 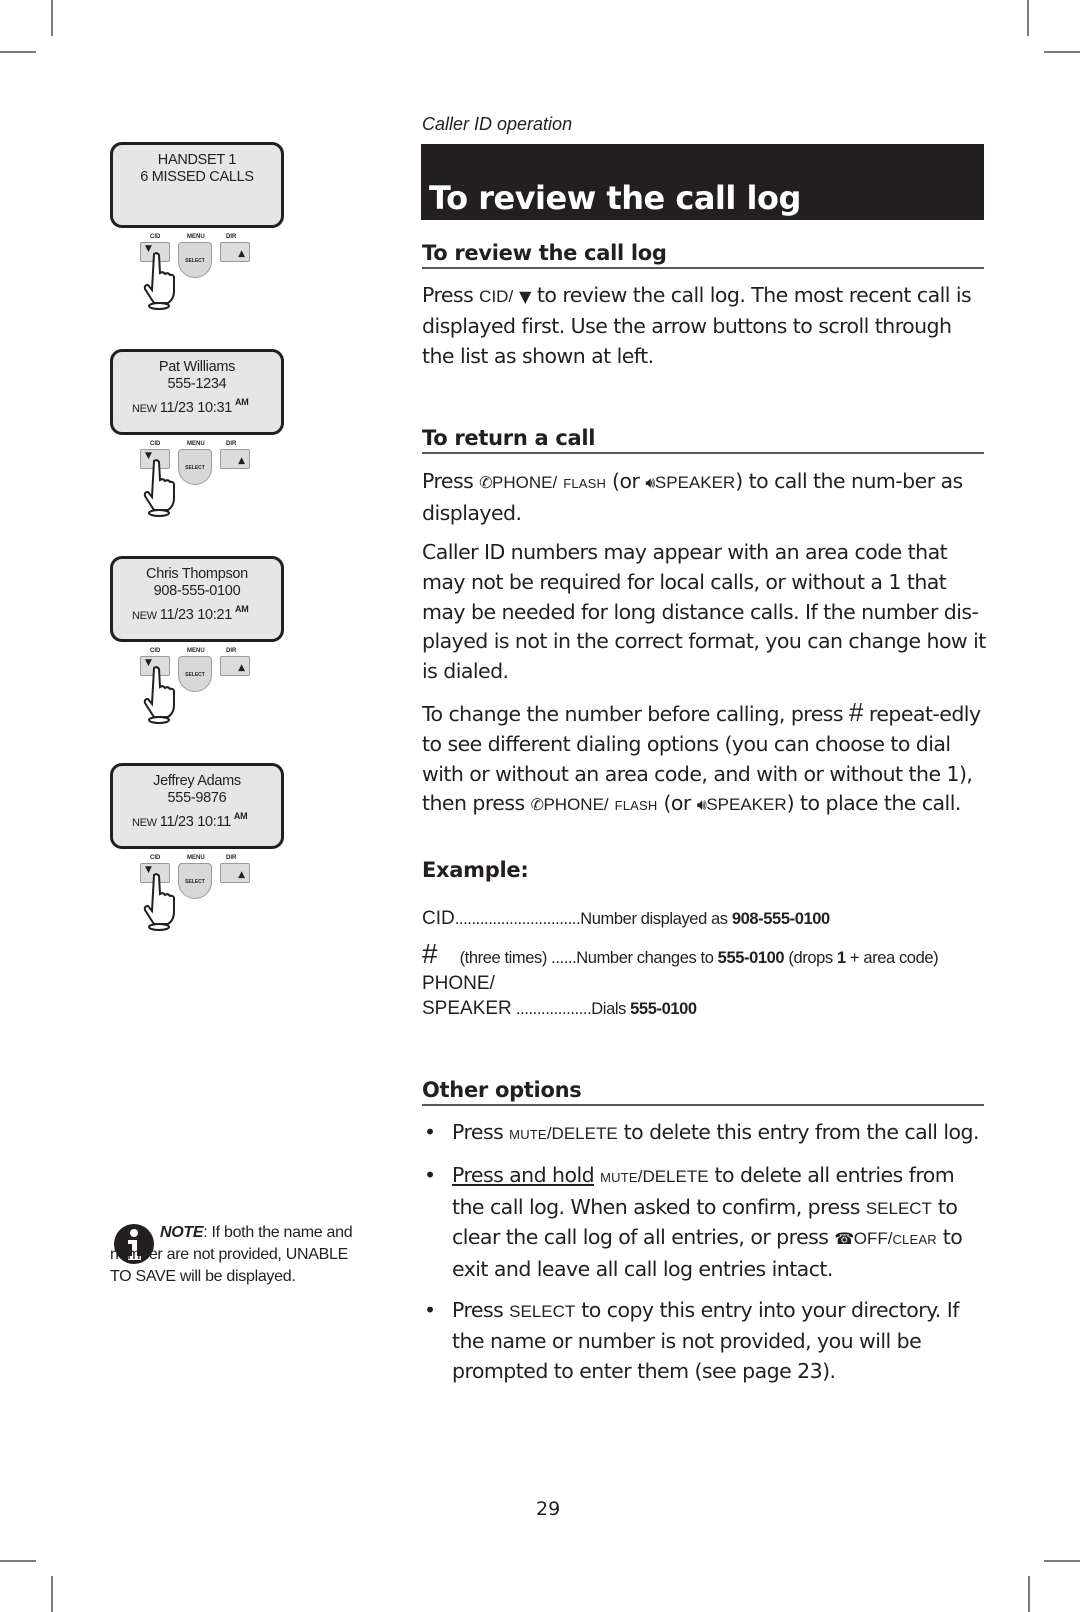 I want to click on call-datetime: NEW 11/23 10:21 AM, so click(x=197, y=613).